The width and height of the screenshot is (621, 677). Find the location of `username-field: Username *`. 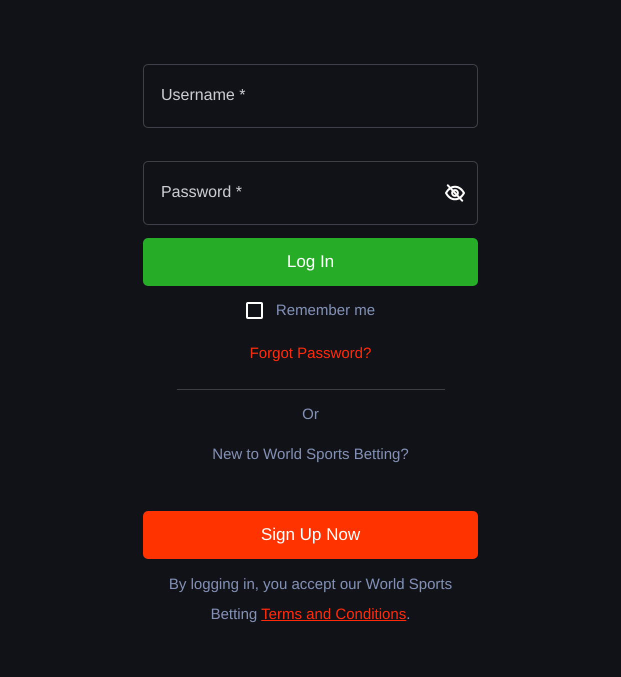

username-field: Username * is located at coordinates (310, 96).